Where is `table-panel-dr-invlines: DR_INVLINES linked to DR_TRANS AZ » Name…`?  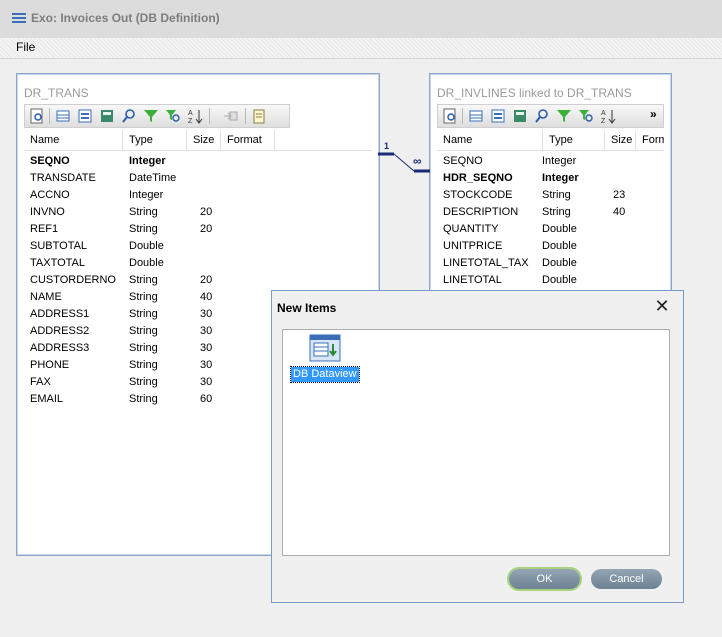
table-panel-dr-invlines: DR_INVLINES linked to DR_TRANS AZ » Name… is located at coordinates (550, 189).